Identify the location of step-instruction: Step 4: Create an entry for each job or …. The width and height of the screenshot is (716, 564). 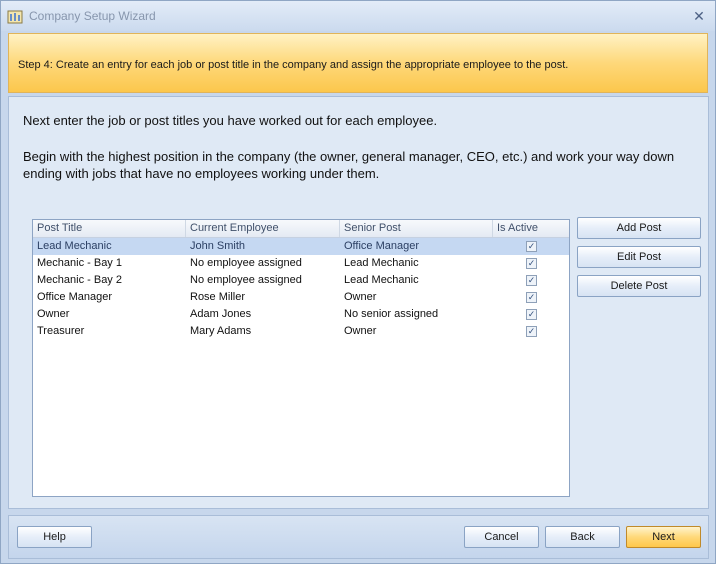
(293, 65).